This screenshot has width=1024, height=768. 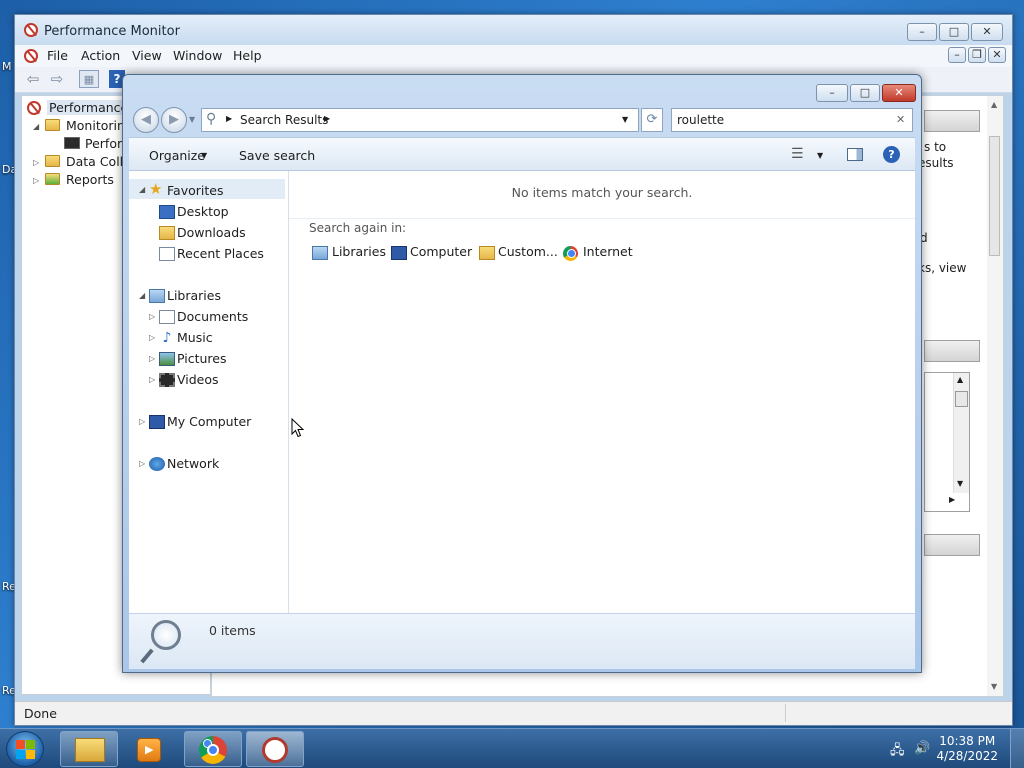 What do you see at coordinates (57, 55) in the screenshot?
I see `menu-file: File` at bounding box center [57, 55].